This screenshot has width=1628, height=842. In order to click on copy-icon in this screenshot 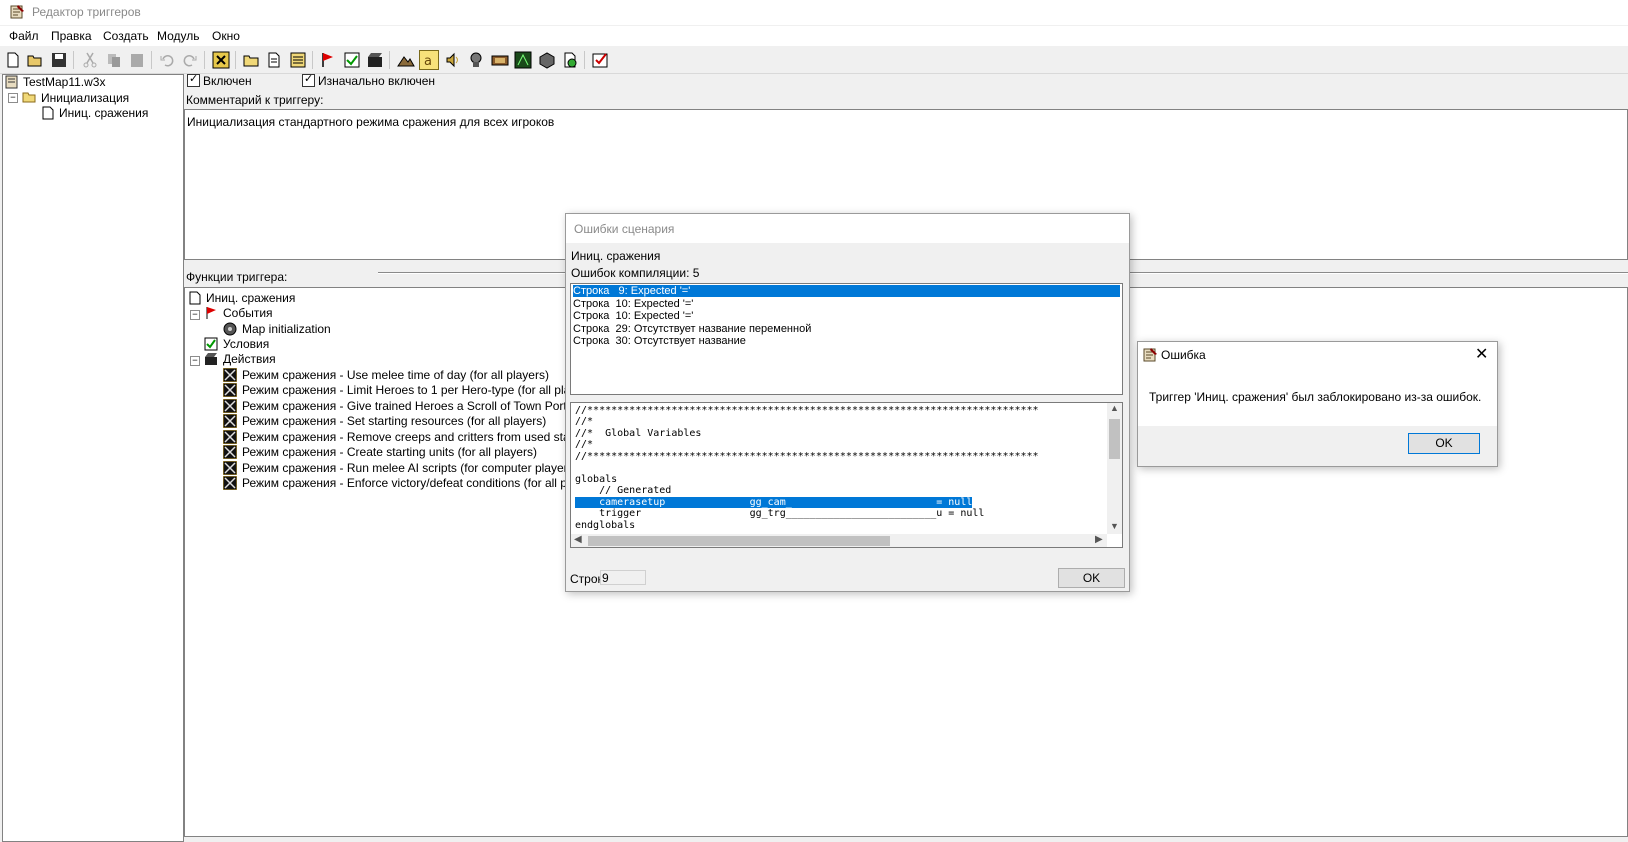, I will do `click(114, 60)`.